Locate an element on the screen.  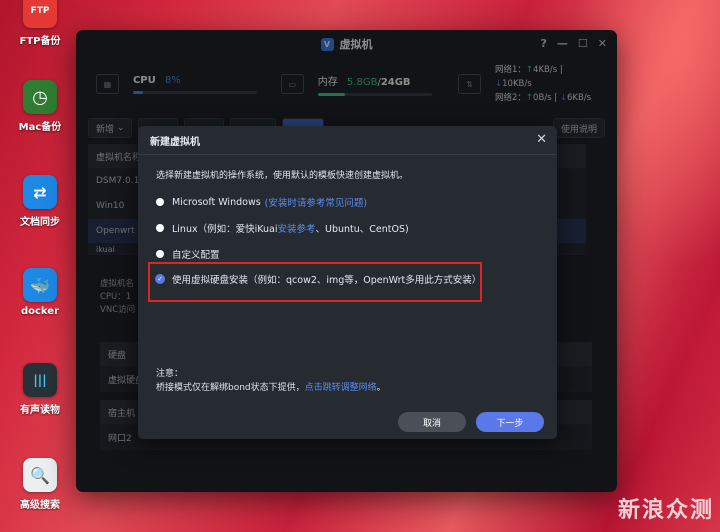
linux-install-link: 安装参考 is located at coordinates (296, 228).